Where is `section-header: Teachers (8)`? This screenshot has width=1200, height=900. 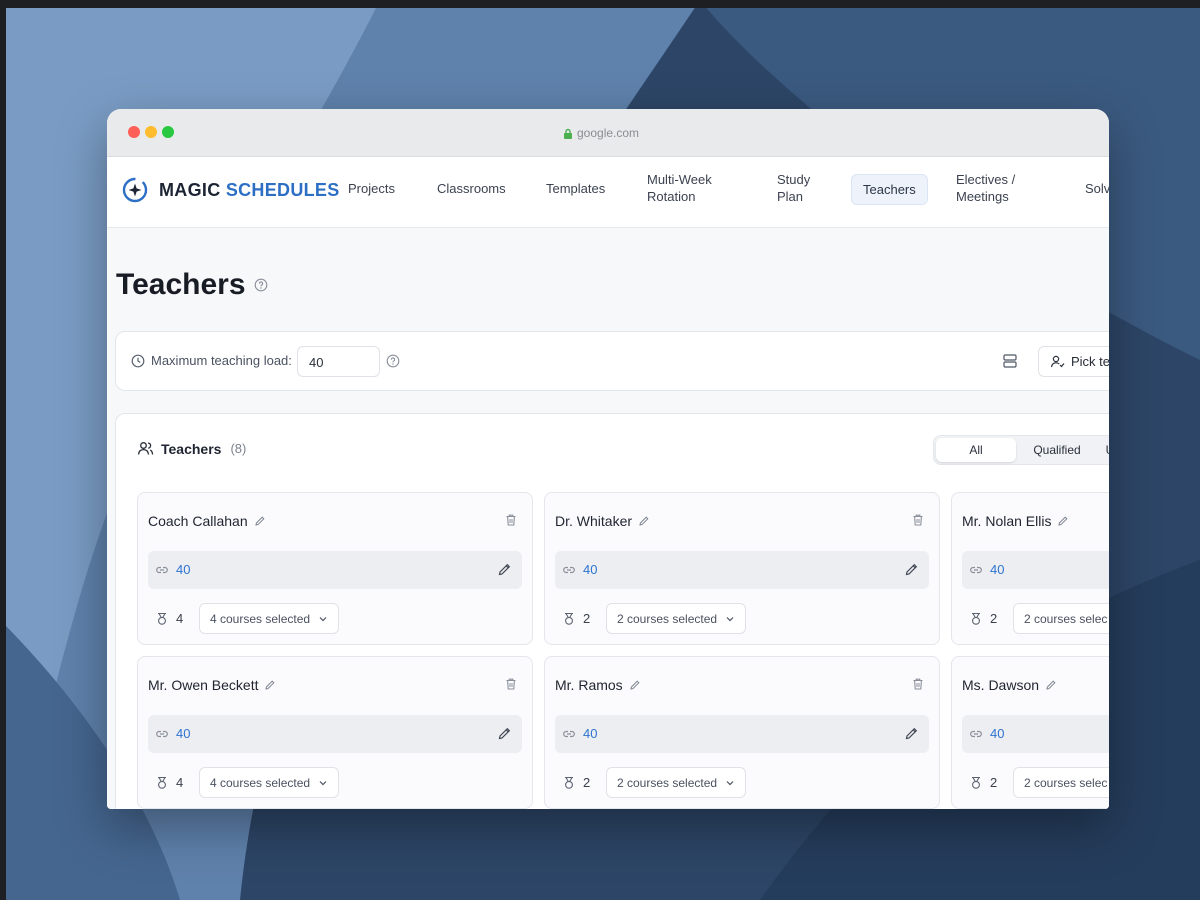
section-header: Teachers (8) is located at coordinates (191, 448).